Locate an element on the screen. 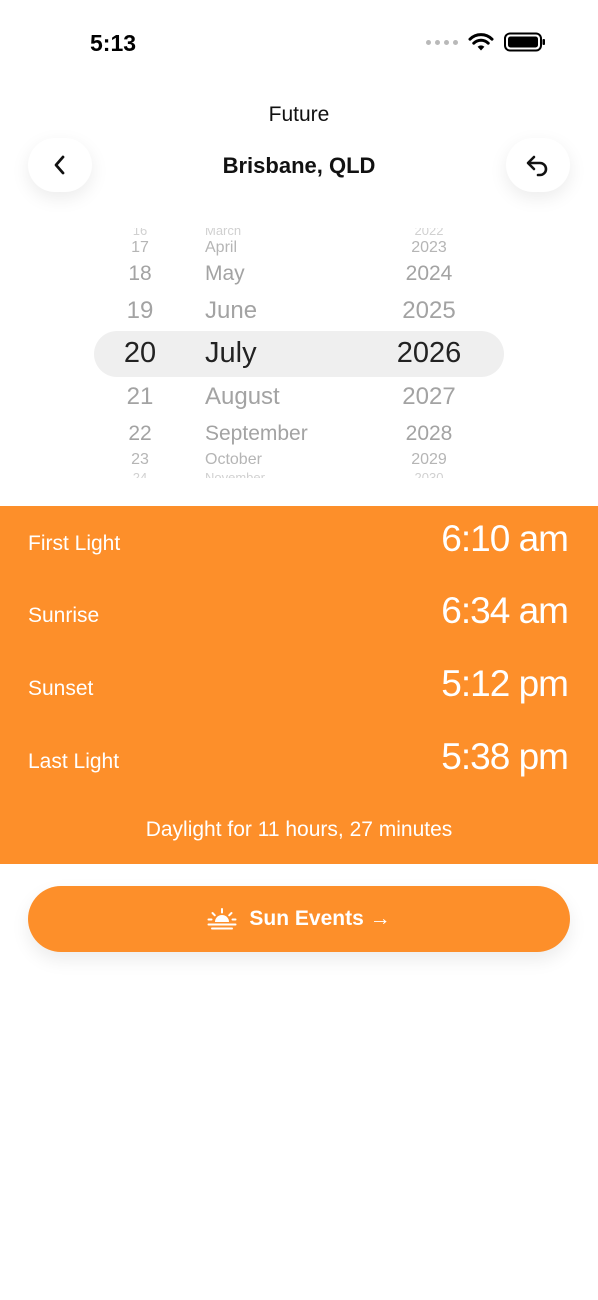 The width and height of the screenshot is (598, 1300). sun-events-label: Sun Events → is located at coordinates (320, 918).